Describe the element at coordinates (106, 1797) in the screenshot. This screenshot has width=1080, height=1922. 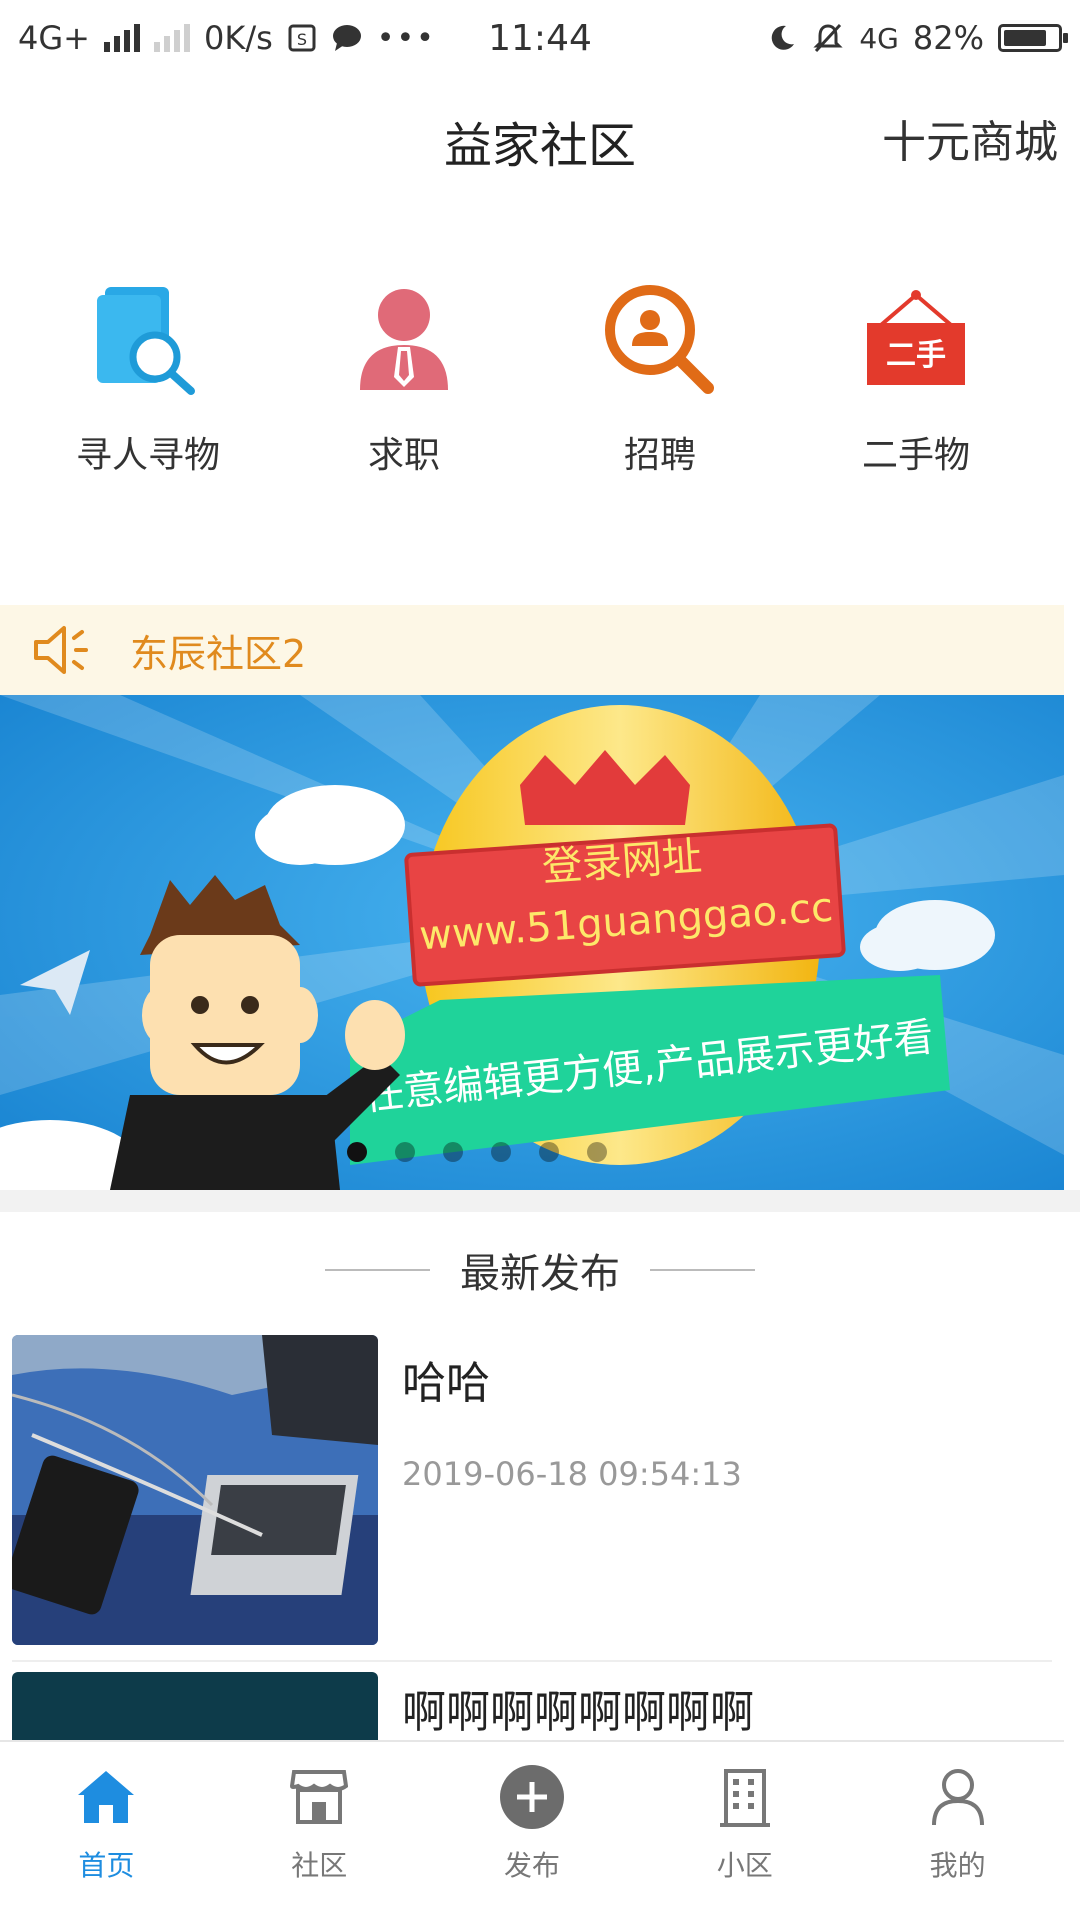
I see `home-icon` at that location.